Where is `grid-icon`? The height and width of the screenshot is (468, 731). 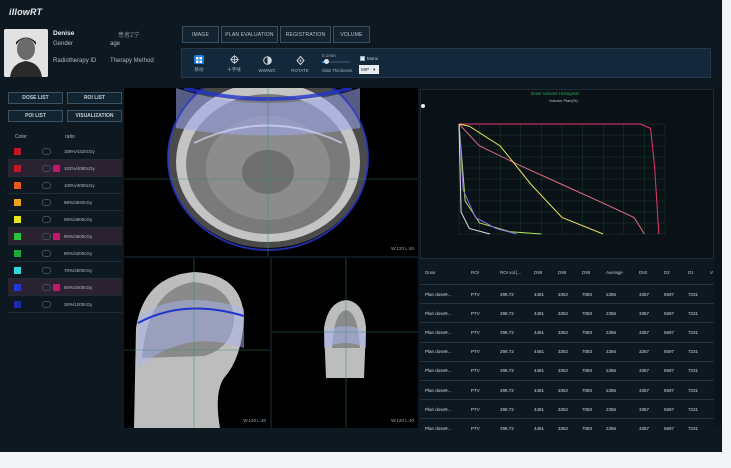 grid-icon is located at coordinates (199, 59).